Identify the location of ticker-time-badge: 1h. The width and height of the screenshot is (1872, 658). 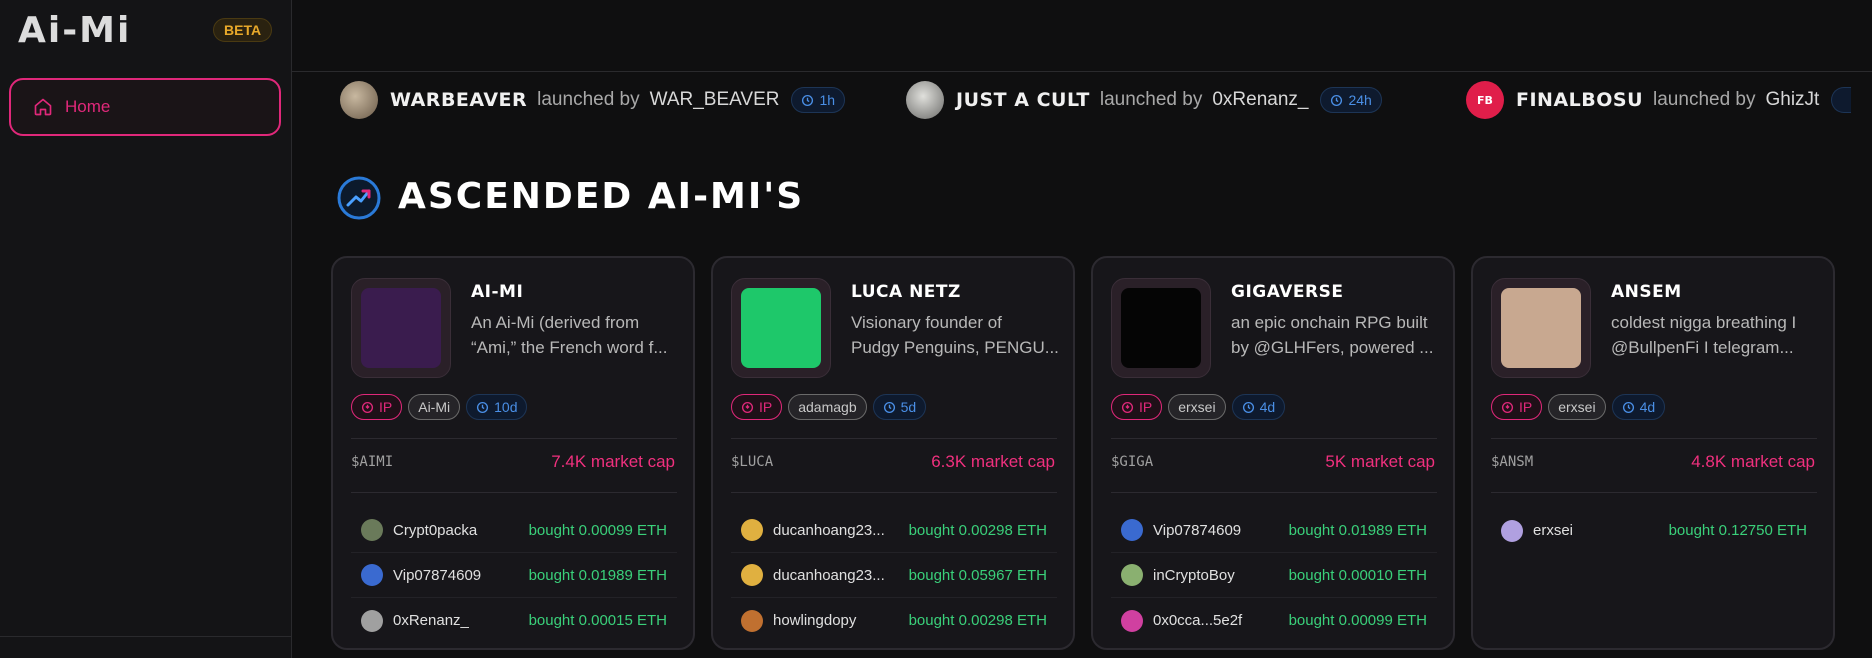
(818, 100).